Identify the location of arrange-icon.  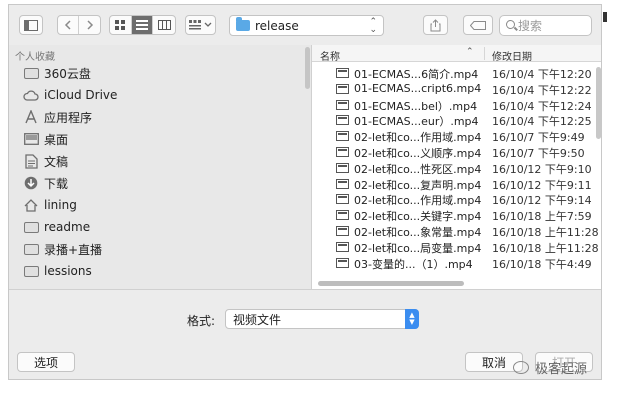
(195, 25).